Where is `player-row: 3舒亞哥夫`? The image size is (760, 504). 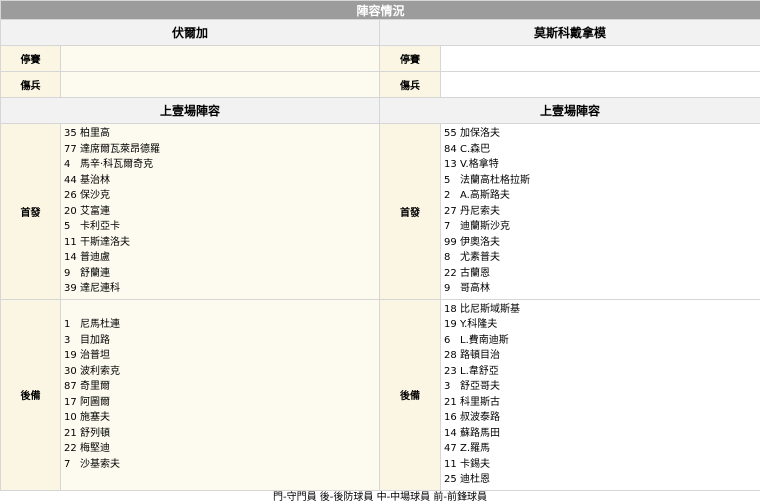 player-row: 3舒亞哥夫 is located at coordinates (602, 387).